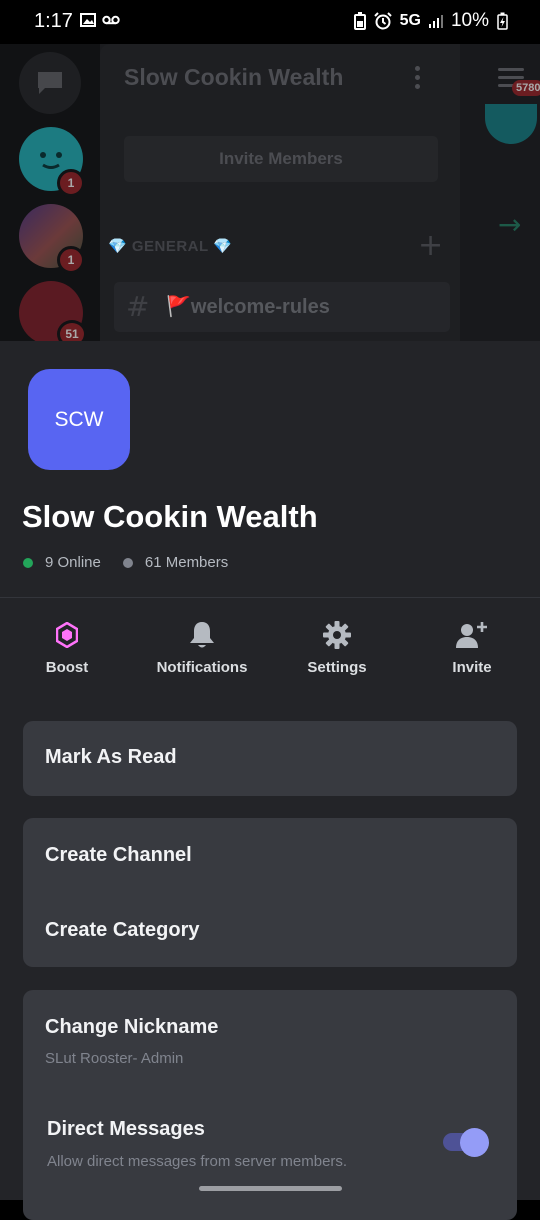 Image resolution: width=540 pixels, height=1220 pixels. Describe the element at coordinates (270, 892) in the screenshot. I see `create-card: Create Channel Create Category` at that location.